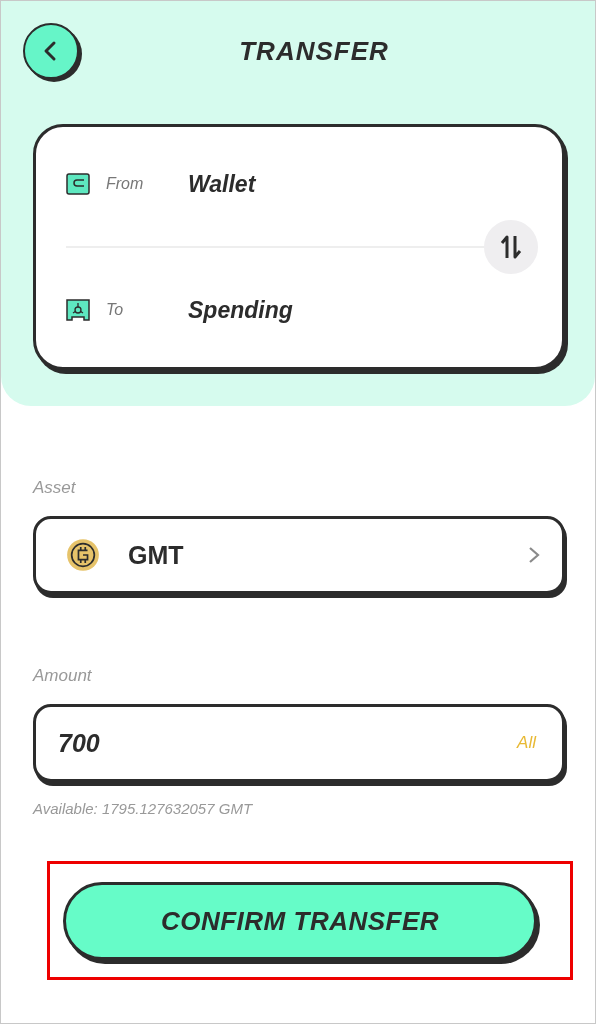  What do you see at coordinates (240, 310) in the screenshot?
I see `account-name: Spending` at bounding box center [240, 310].